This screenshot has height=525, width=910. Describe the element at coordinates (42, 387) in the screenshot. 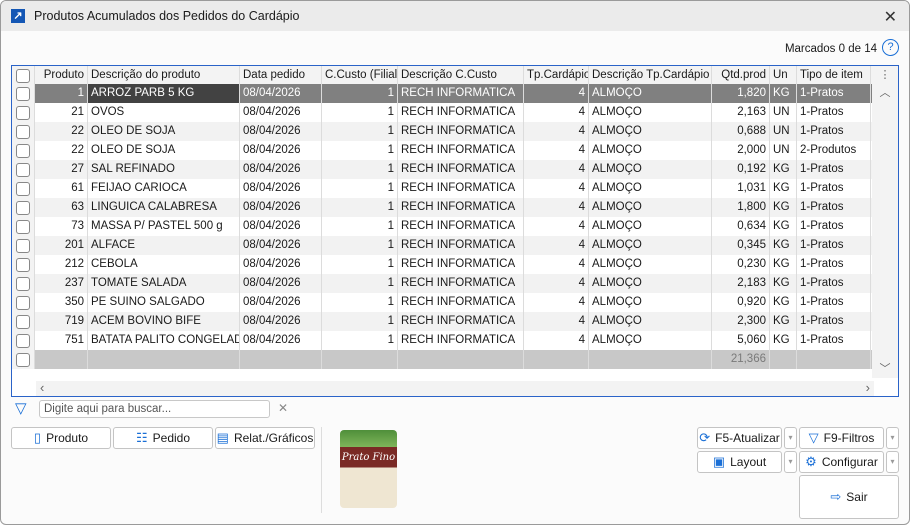

I see `scroll-left-icon: ‹` at that location.